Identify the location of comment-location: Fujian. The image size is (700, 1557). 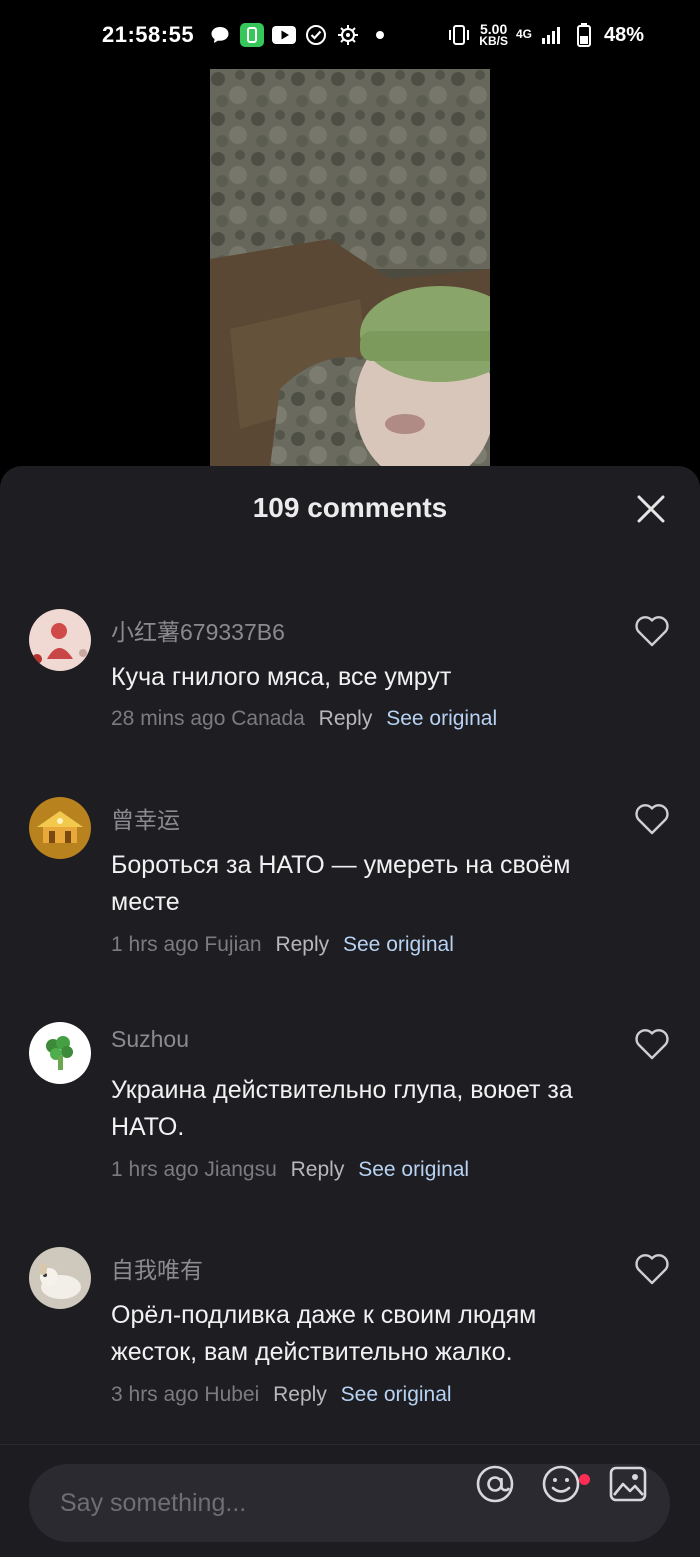
(233, 944).